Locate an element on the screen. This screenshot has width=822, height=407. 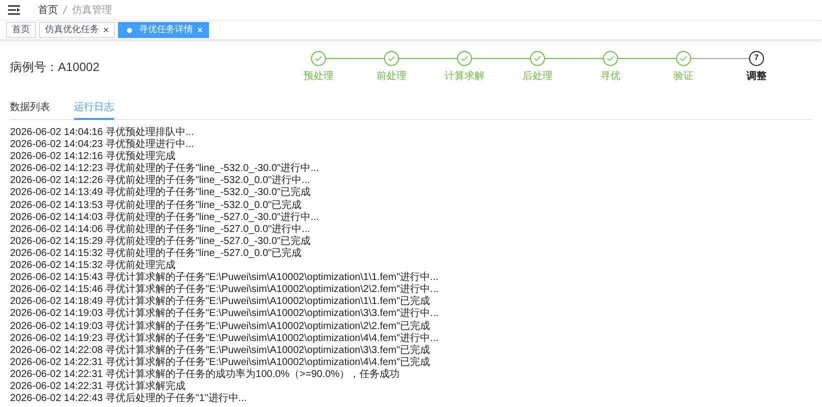
step-label: 计算求解 is located at coordinates (464, 77).